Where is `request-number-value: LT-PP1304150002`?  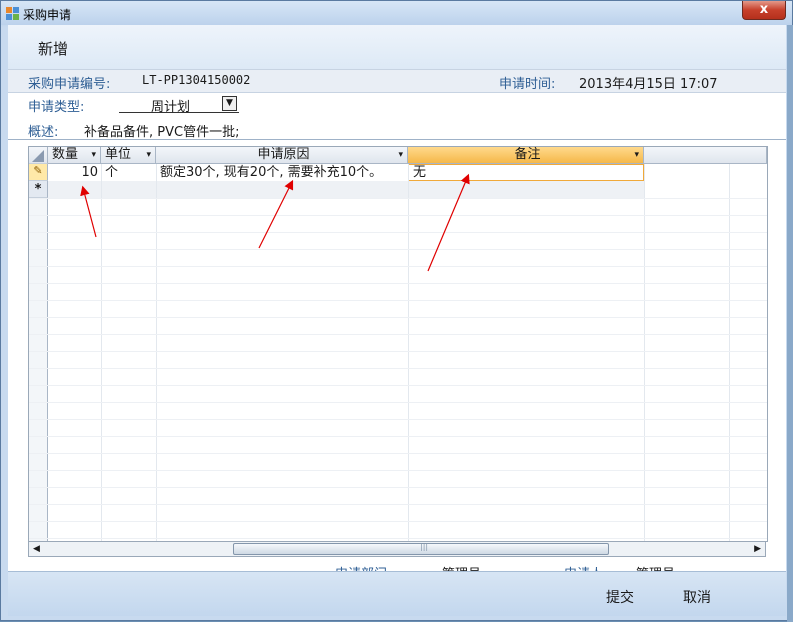
request-number-value: LT-PP1304150002 is located at coordinates (196, 80).